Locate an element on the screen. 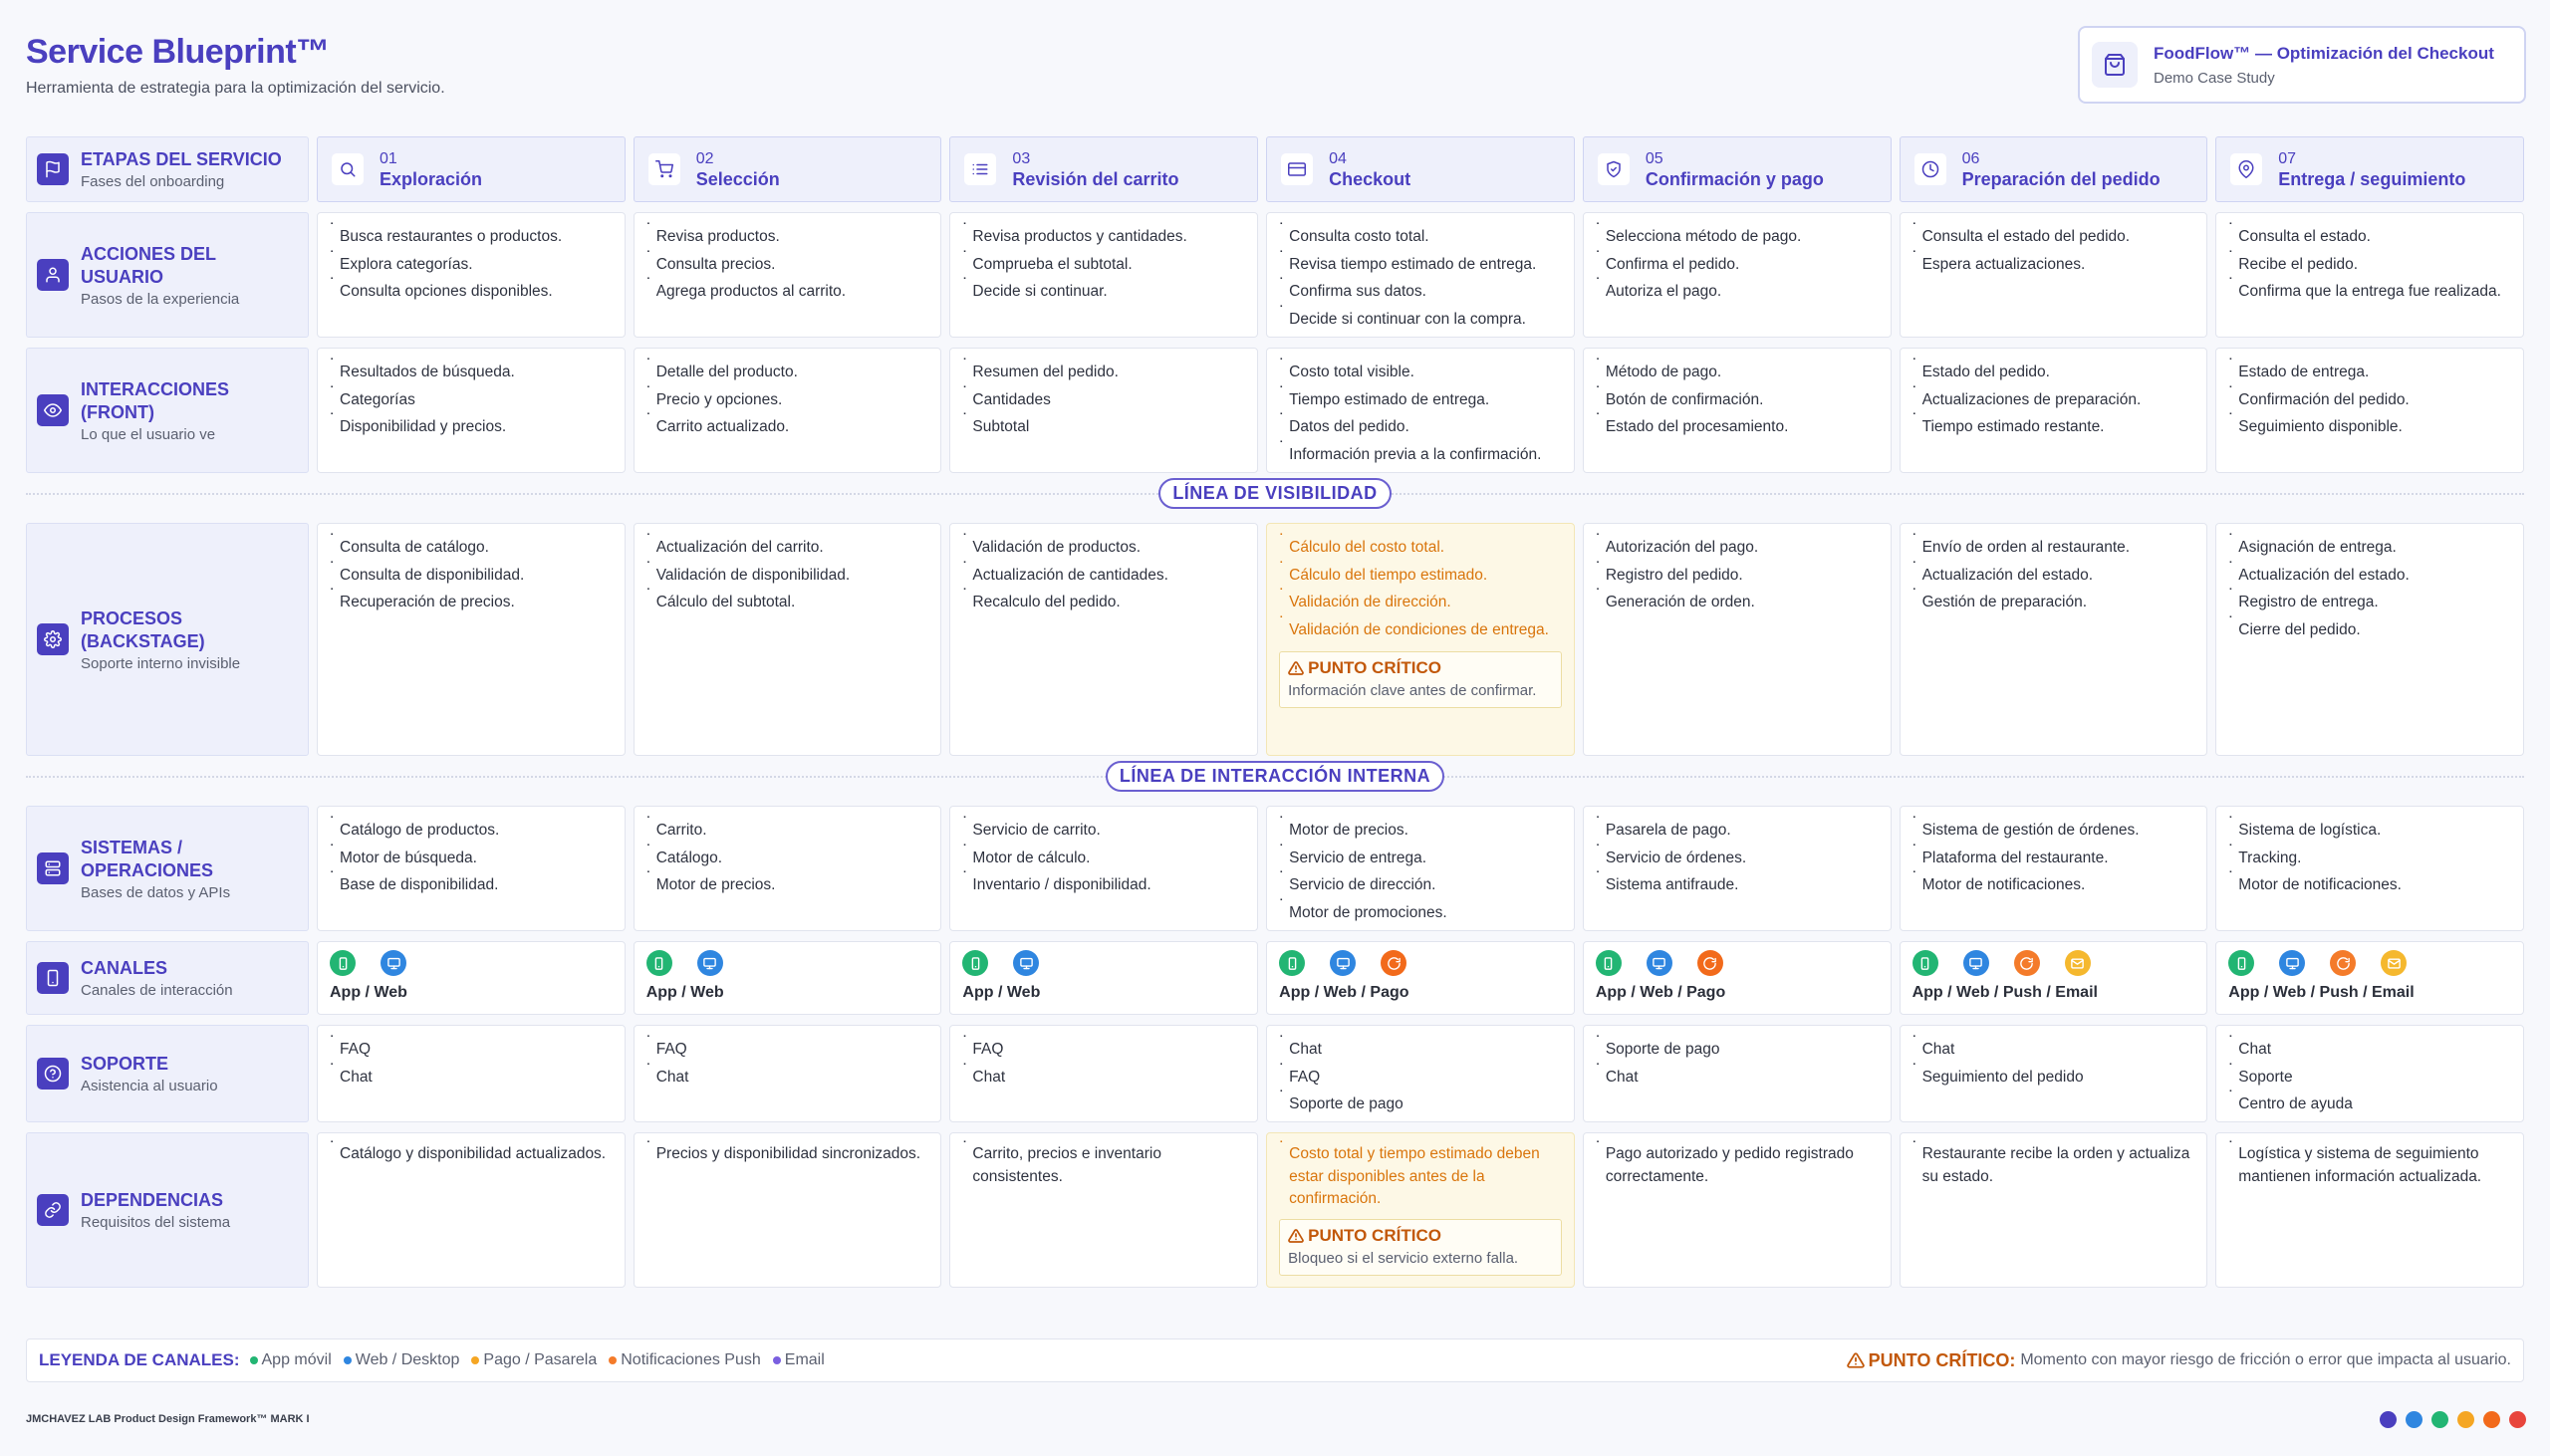 The image size is (2550, 1456). stage-header-6: 06 Preparación del pedido is located at coordinates (2053, 169).